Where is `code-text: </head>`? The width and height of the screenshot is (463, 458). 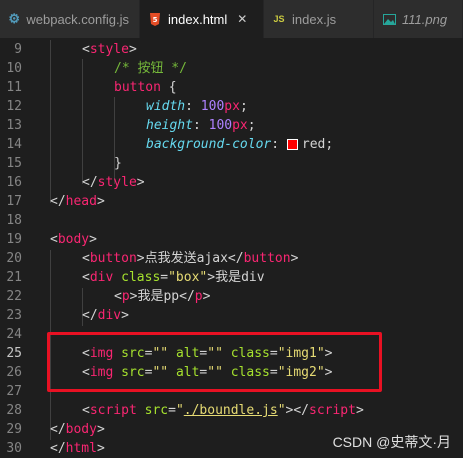 code-text: </head> is located at coordinates (77, 201).